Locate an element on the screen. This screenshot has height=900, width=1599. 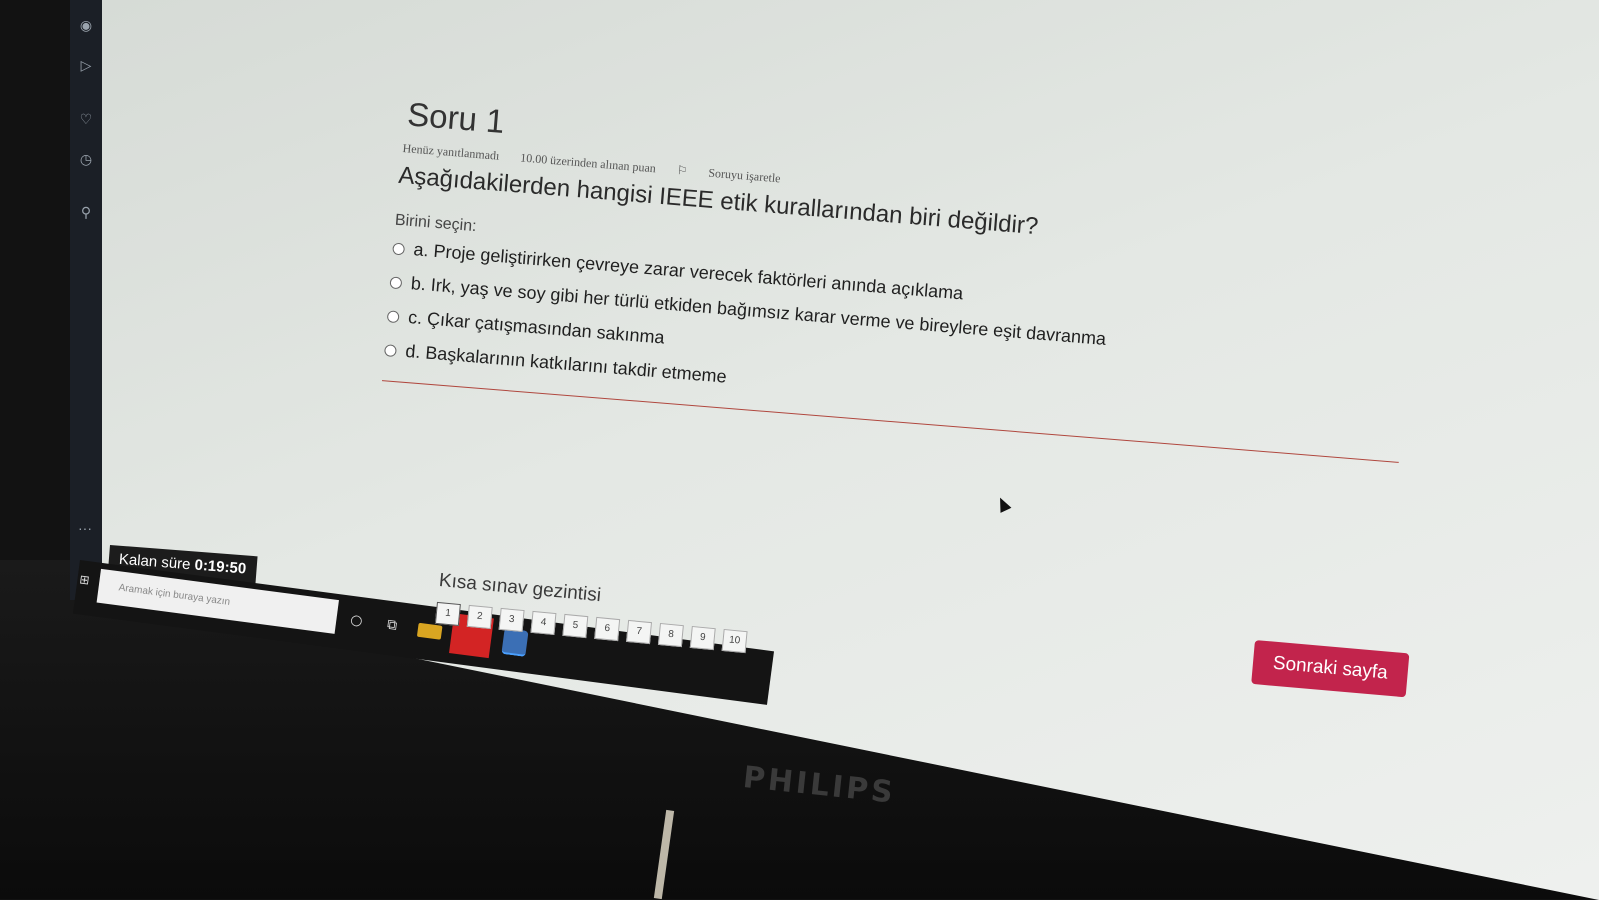
flag-question-label: Soruyu işaretle is located at coordinates (744, 175).